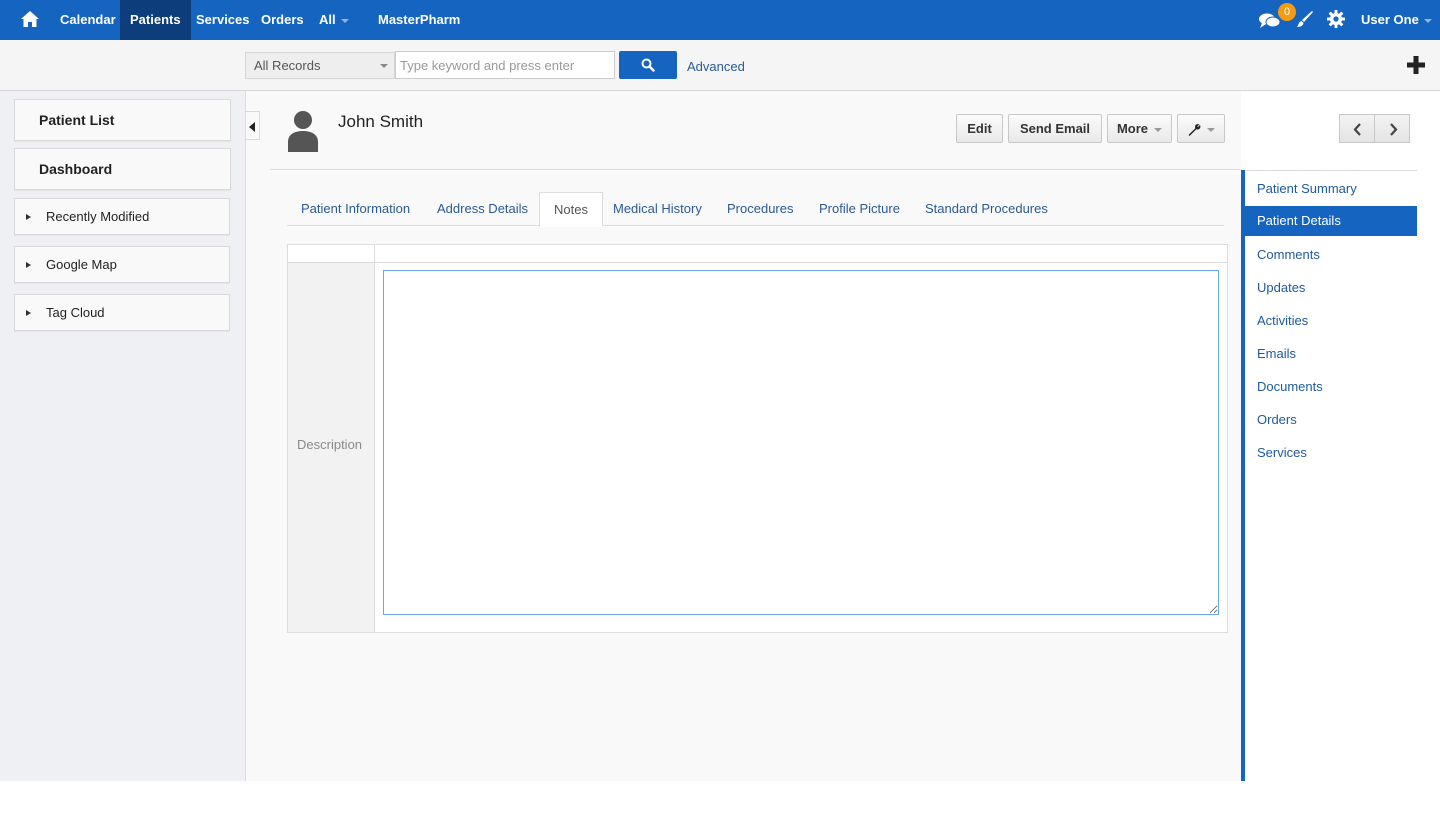  What do you see at coordinates (355, 209) in the screenshot?
I see `tab-patient-information: Patient Information` at bounding box center [355, 209].